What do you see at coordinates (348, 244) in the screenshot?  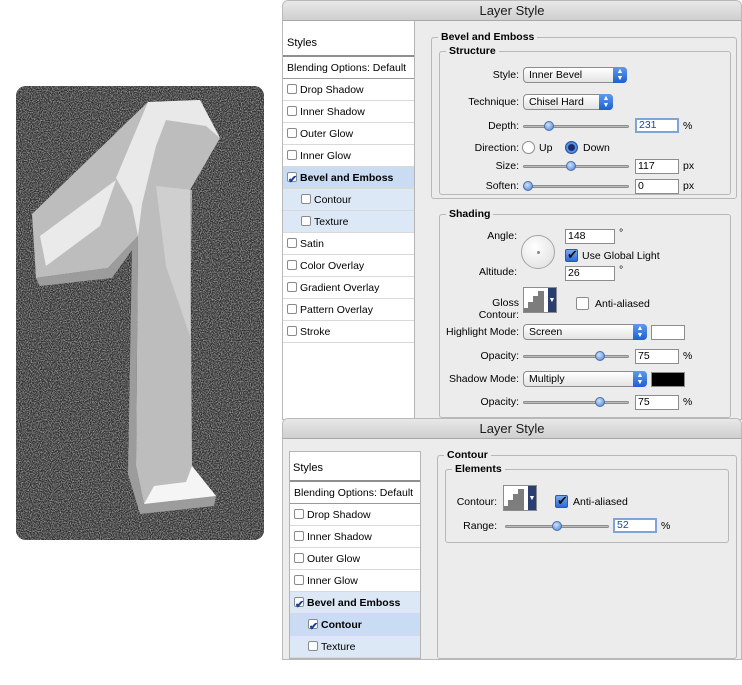 I see `style-item-satin: Satin` at bounding box center [348, 244].